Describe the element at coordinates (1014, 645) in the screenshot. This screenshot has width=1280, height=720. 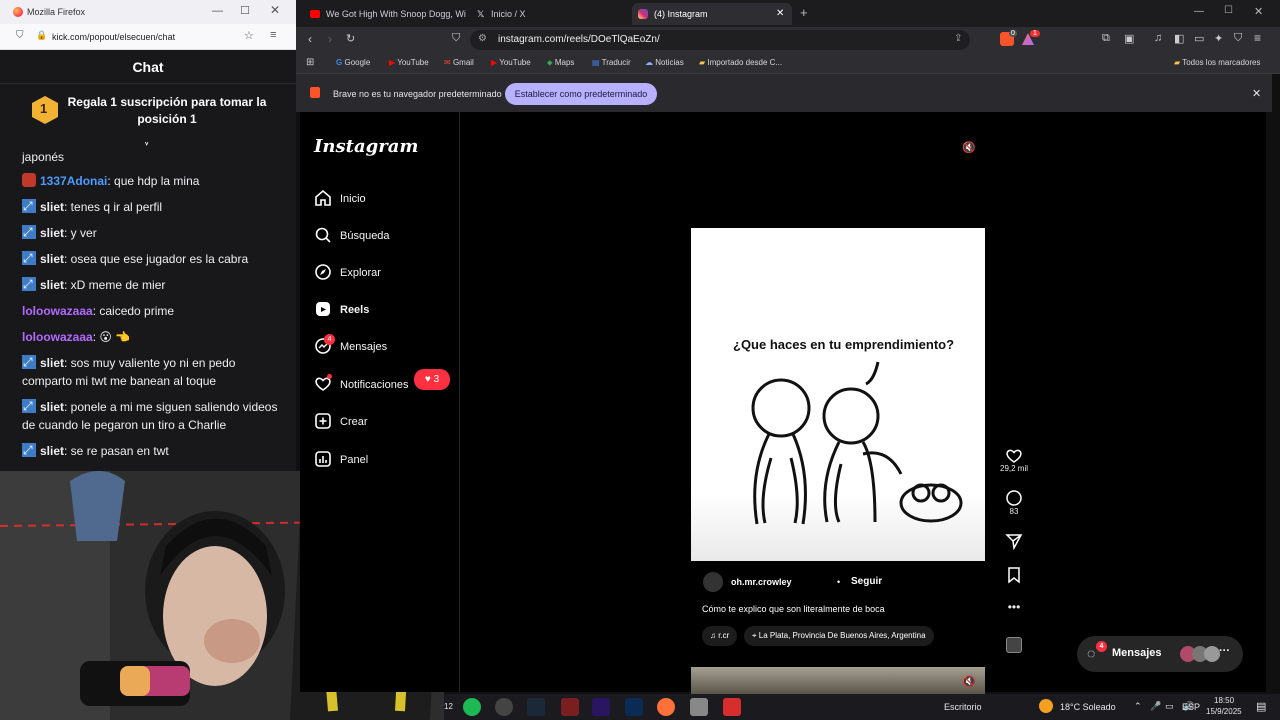
I see `audio-thumbnail` at that location.